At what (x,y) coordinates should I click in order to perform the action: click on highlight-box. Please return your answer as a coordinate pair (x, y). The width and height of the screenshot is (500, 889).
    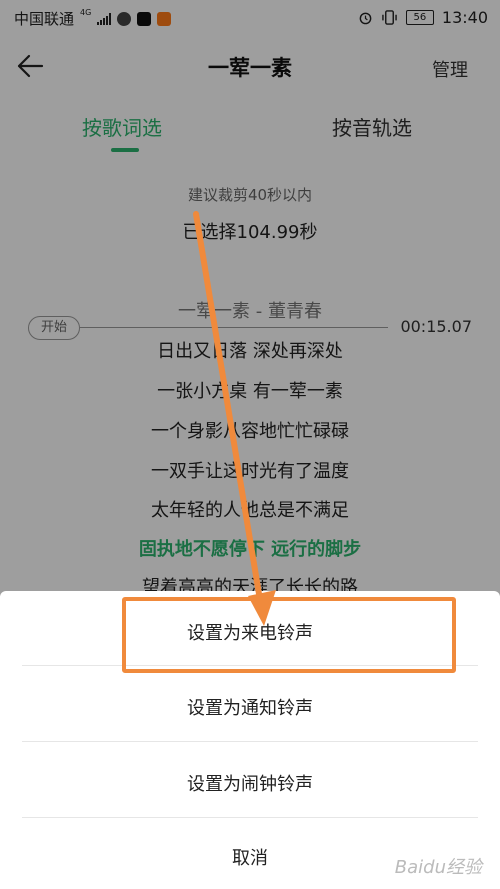
    Looking at the image, I should click on (289, 635).